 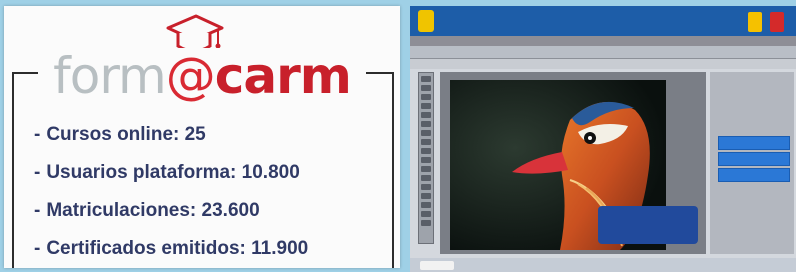 What do you see at coordinates (171, 248) in the screenshot?
I see `stat-certificados-emitidos: - Certificados emitidos: 11.900` at bounding box center [171, 248].